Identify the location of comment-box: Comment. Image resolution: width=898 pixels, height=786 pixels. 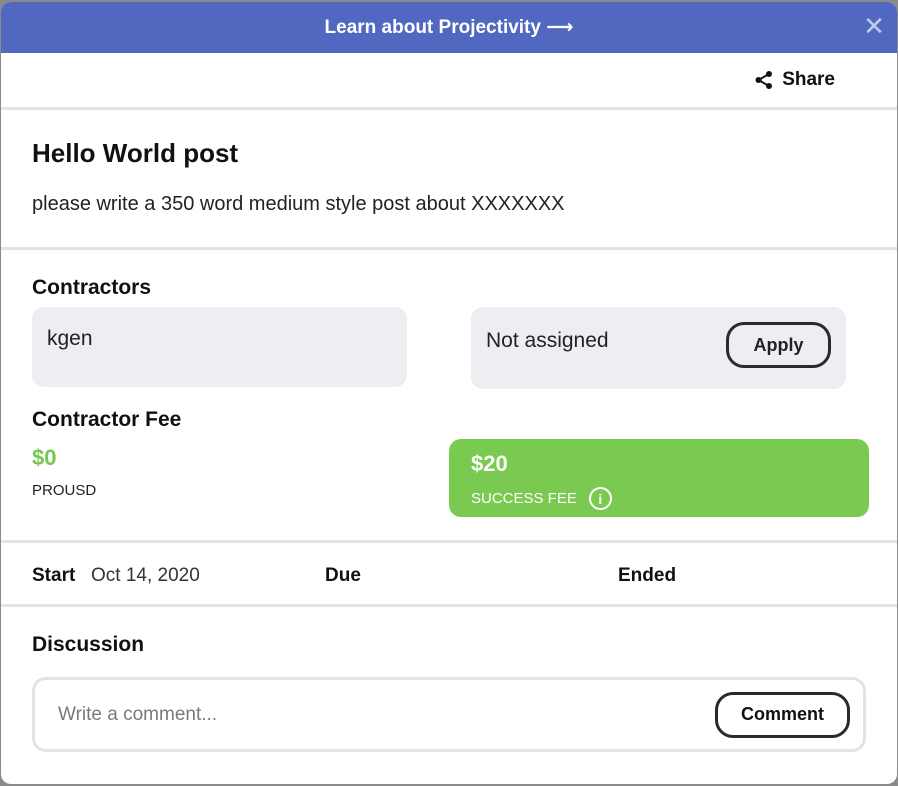
(449, 714).